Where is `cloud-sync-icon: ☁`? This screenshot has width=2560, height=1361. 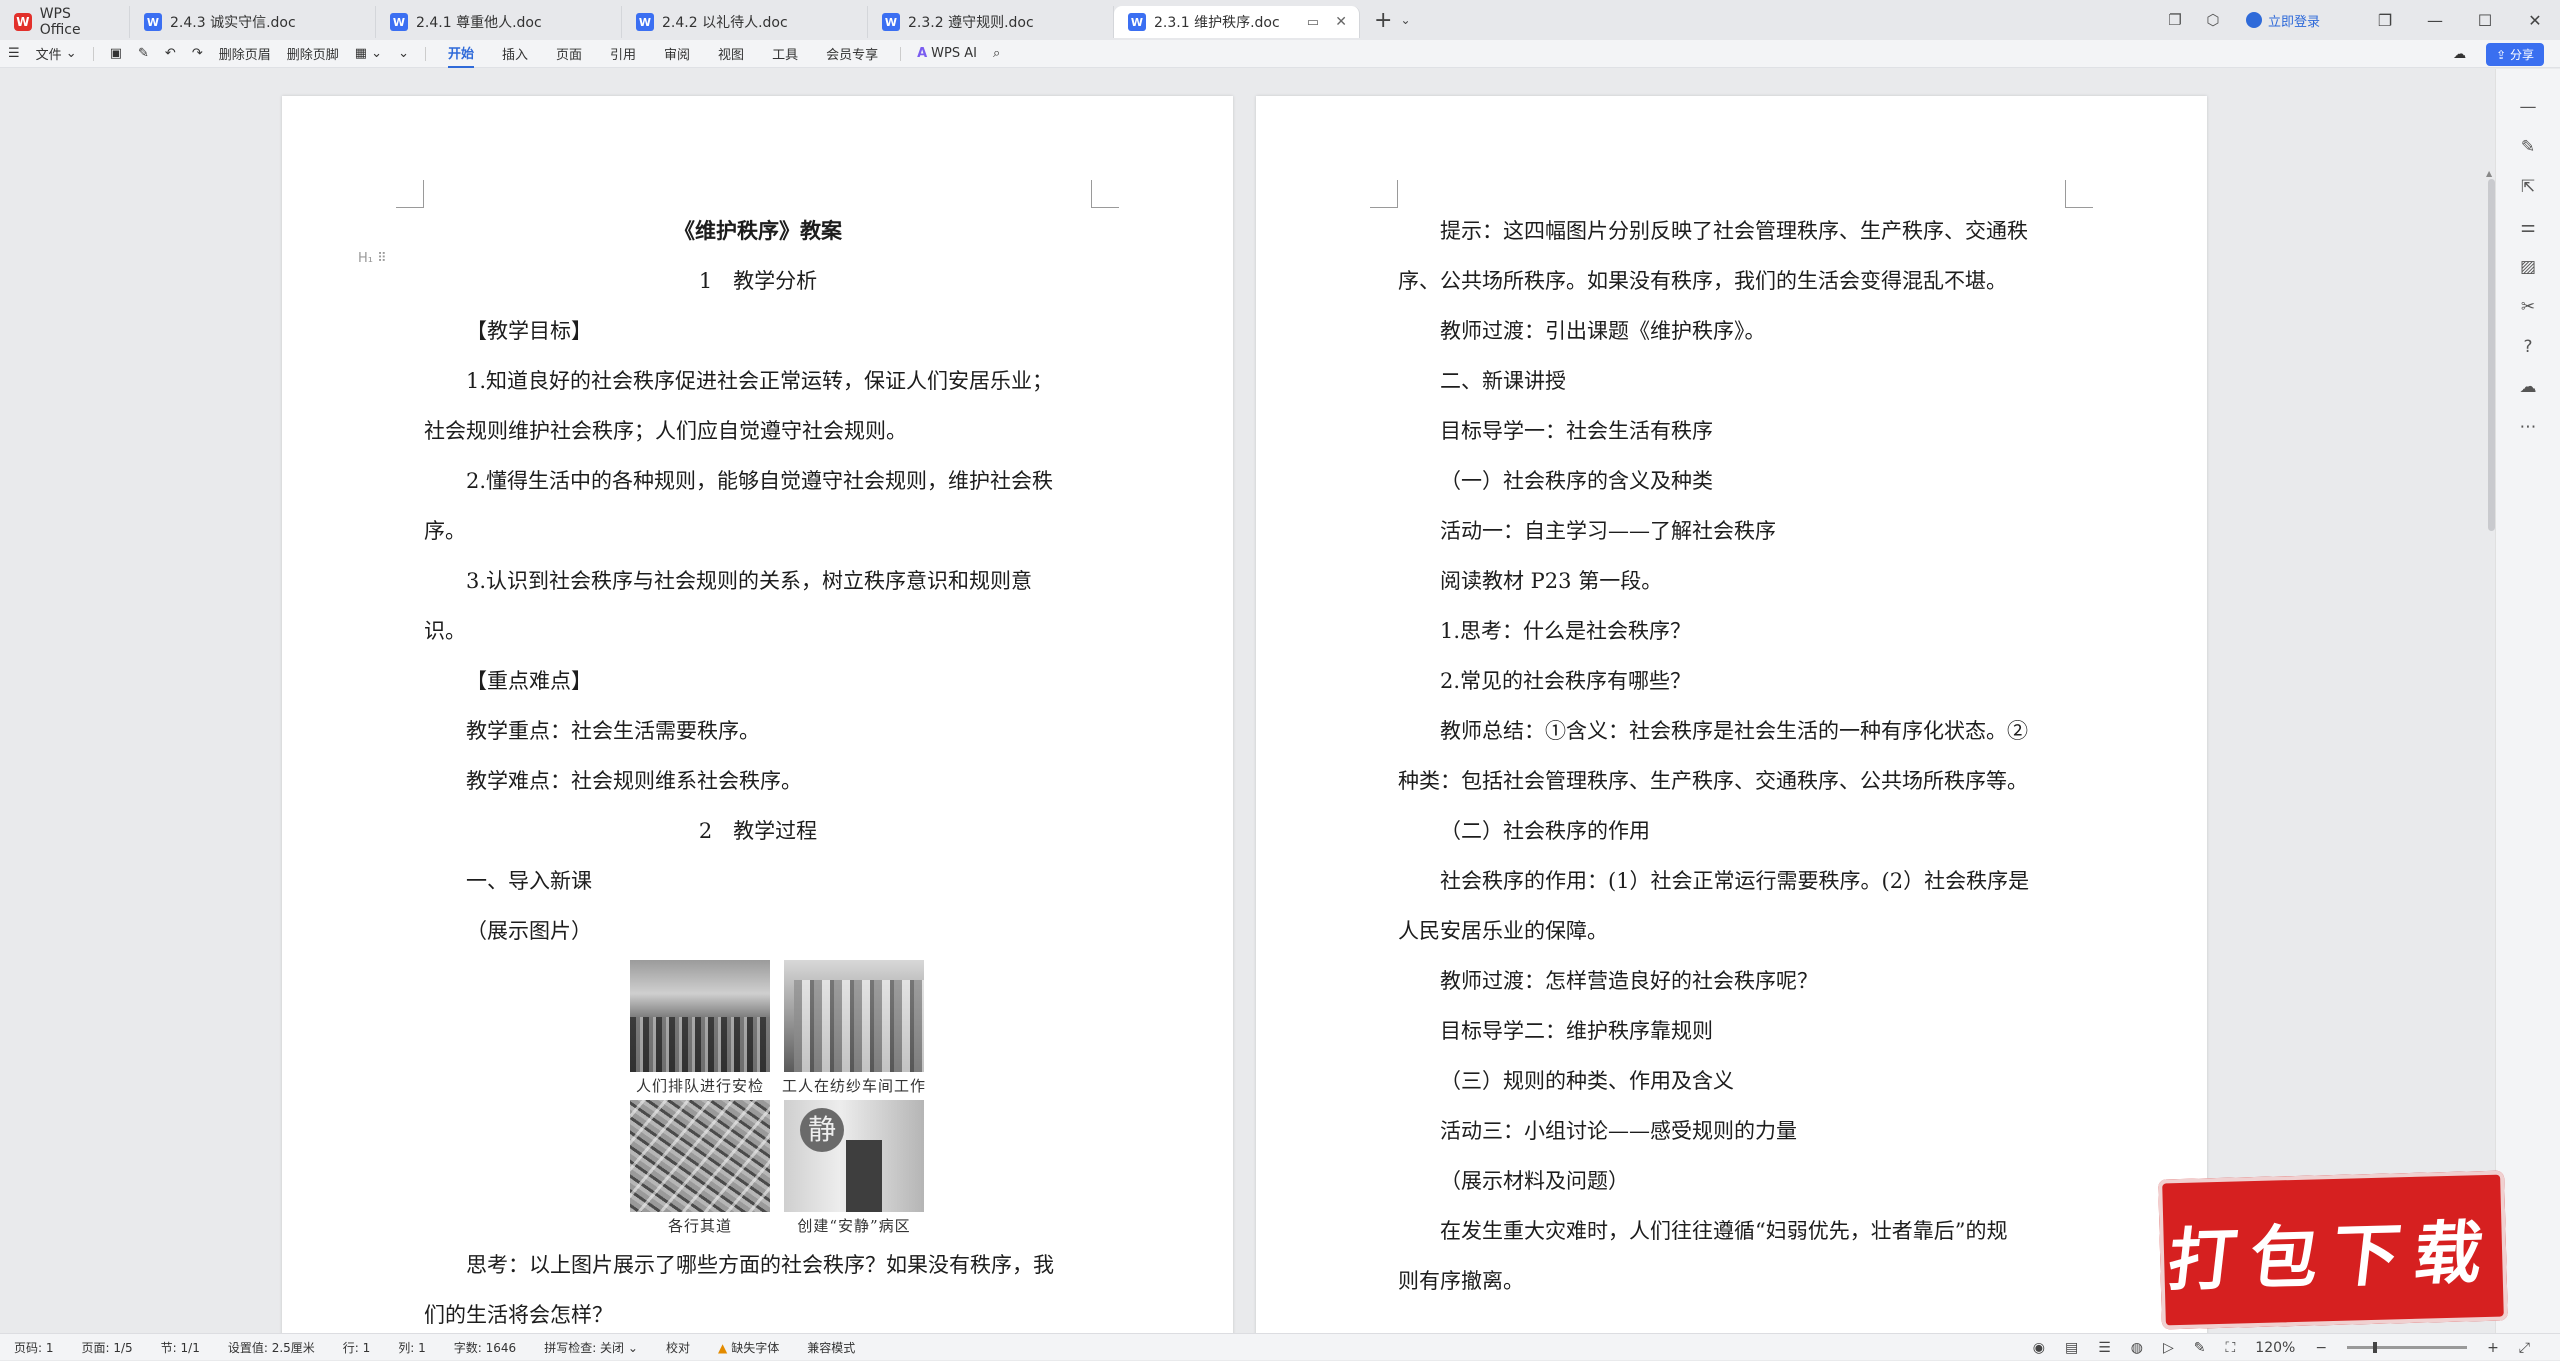
cloud-sync-icon: ☁ is located at coordinates (2459, 54).